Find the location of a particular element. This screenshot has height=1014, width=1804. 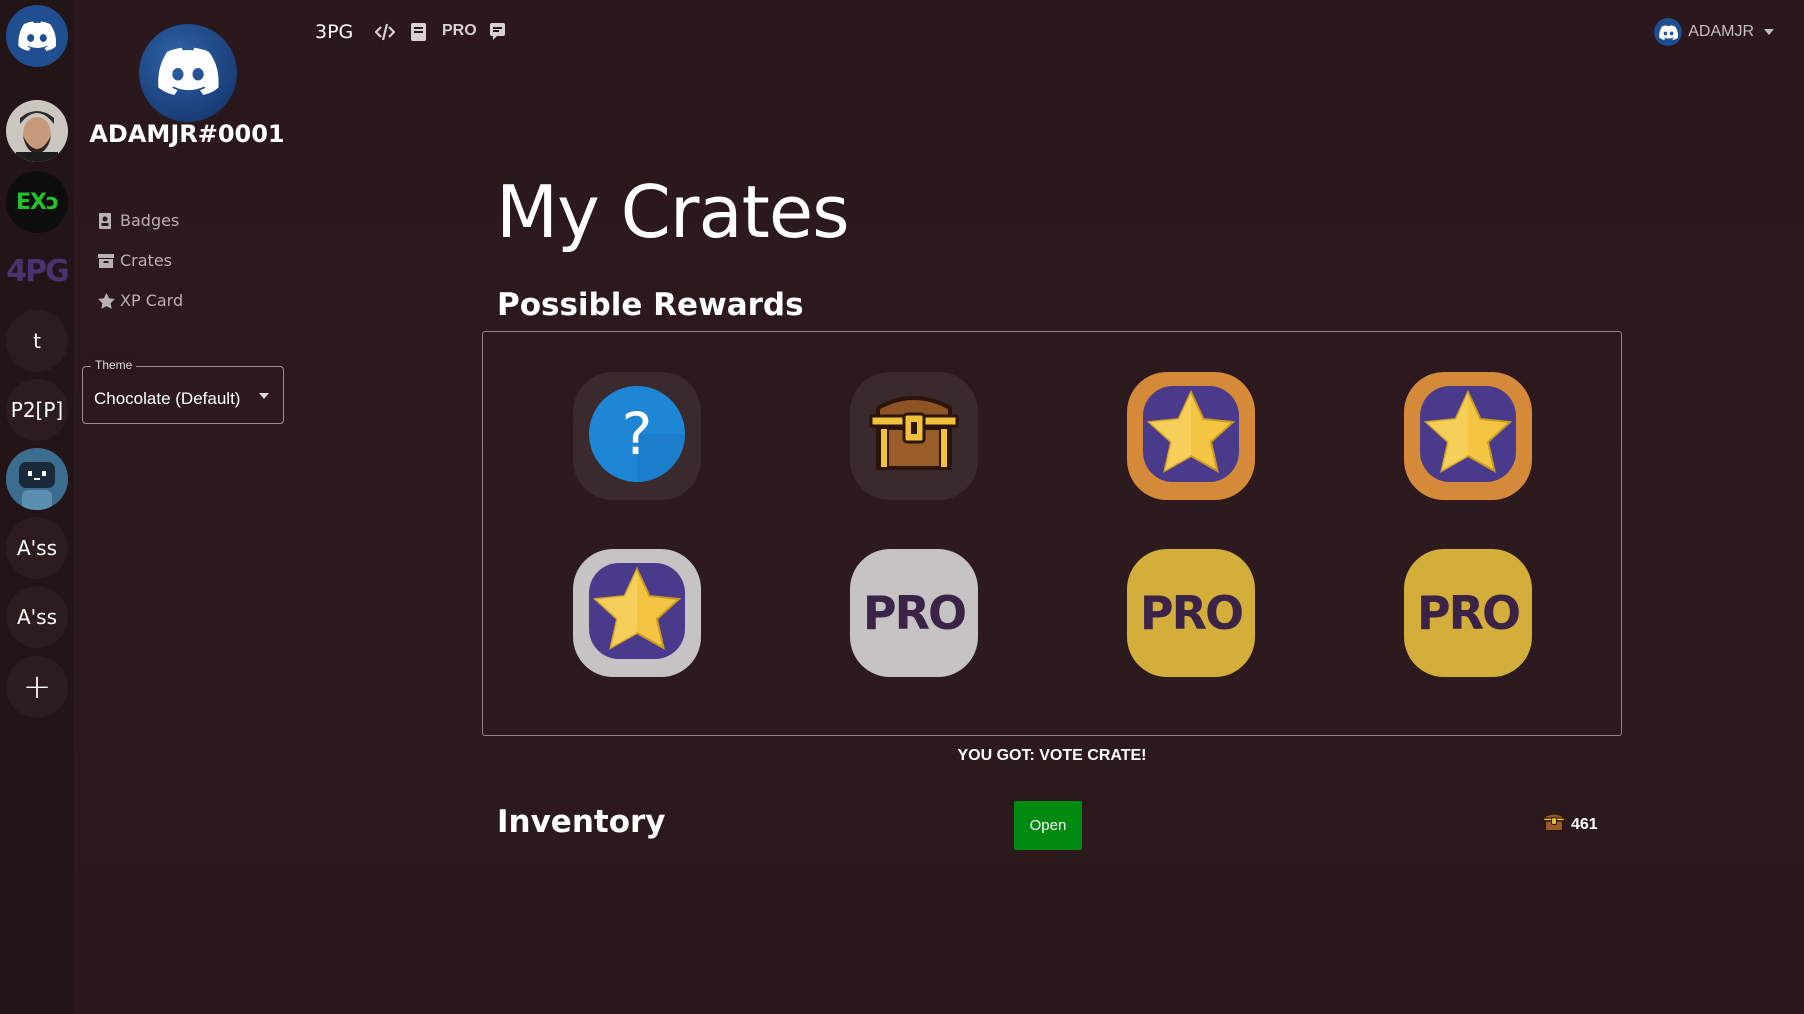

guild-robot is located at coordinates (37, 479).